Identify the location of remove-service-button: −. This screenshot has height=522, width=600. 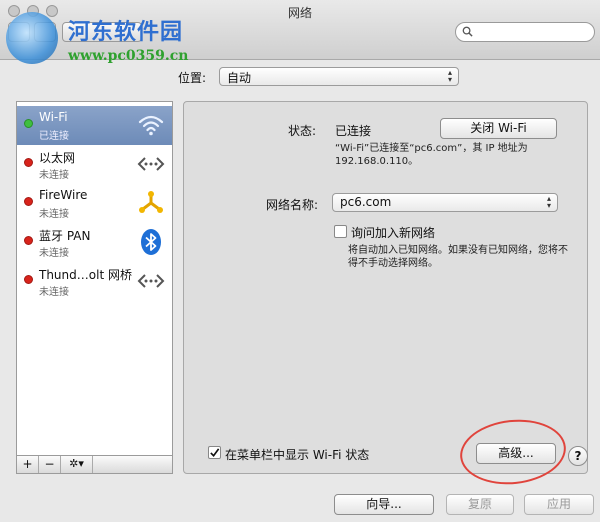
(50, 464).